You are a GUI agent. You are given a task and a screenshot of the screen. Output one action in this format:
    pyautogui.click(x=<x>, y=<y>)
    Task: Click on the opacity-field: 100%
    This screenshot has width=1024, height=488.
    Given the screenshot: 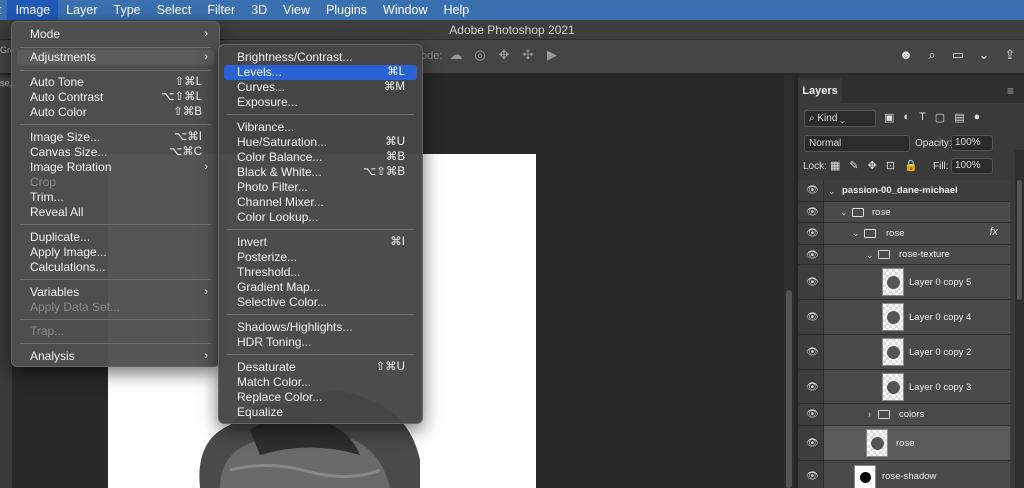 What is the action you would take?
    pyautogui.click(x=972, y=143)
    